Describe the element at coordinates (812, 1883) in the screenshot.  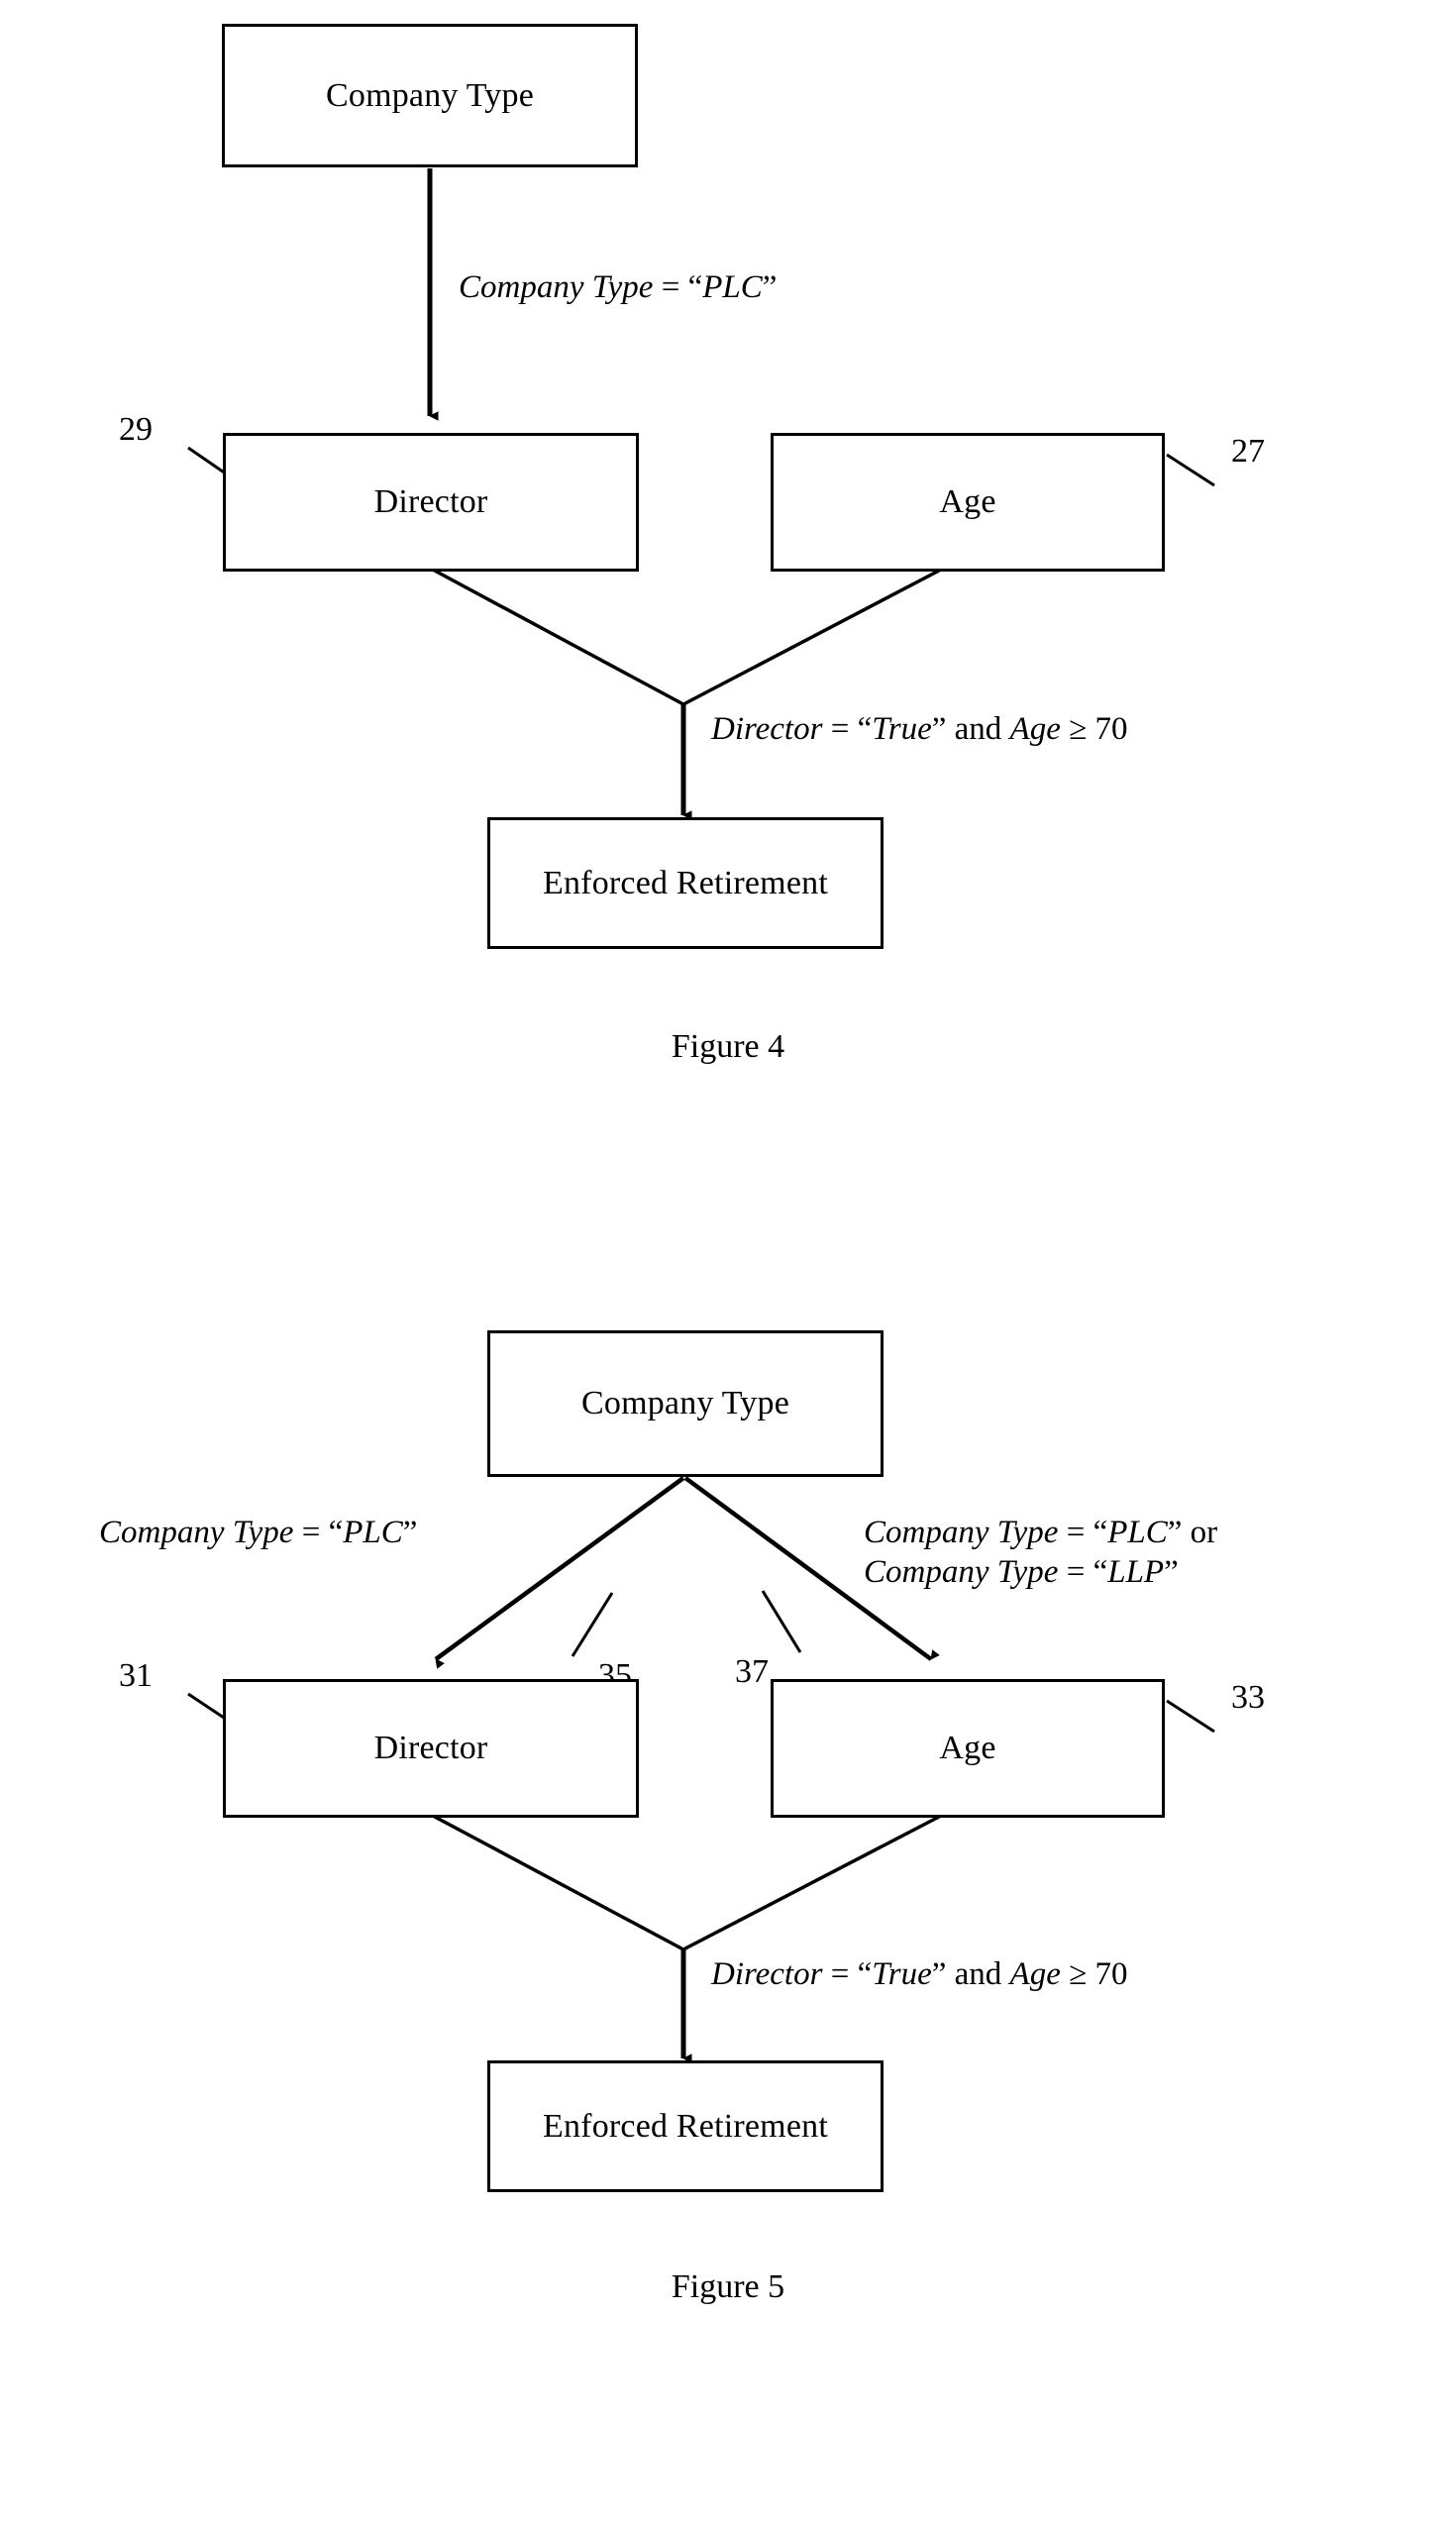
I see `fig5-edge-age-to-merge` at that location.